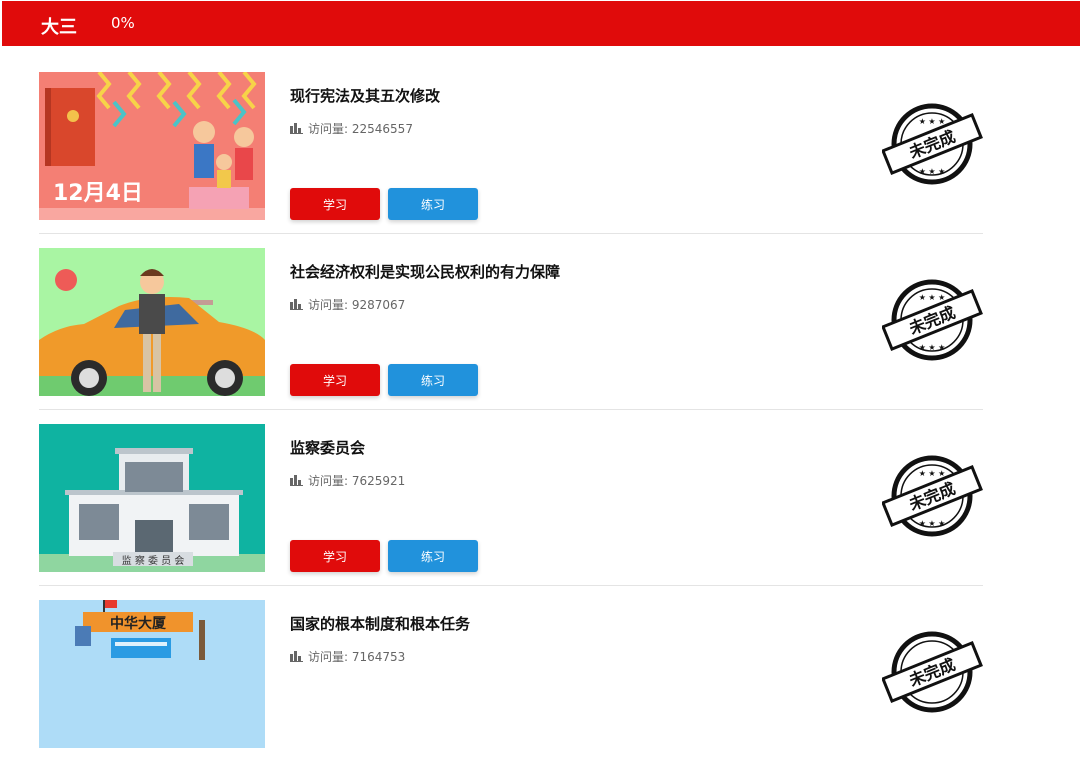 This screenshot has width=1080, height=776. I want to click on top-bar: 大三 0%, so click(541, 23).